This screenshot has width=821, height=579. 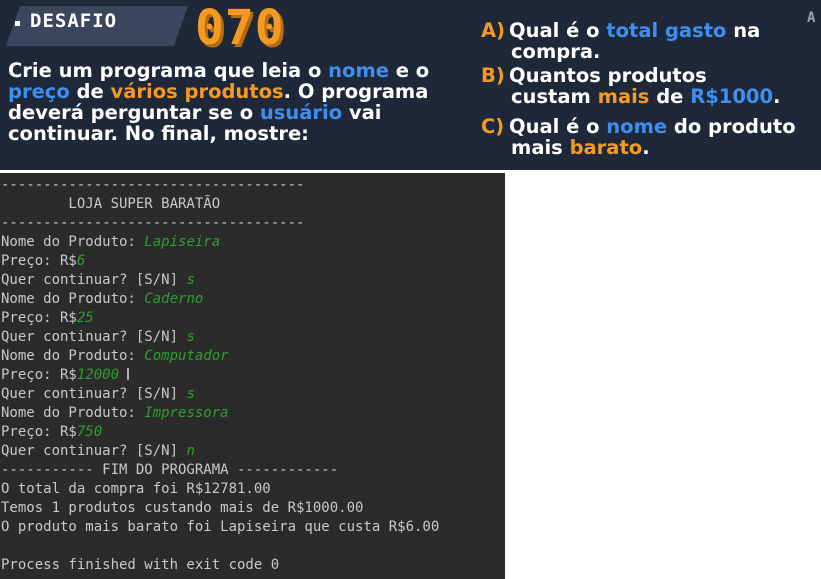 I want to click on console-input: 6, so click(x=81, y=261).